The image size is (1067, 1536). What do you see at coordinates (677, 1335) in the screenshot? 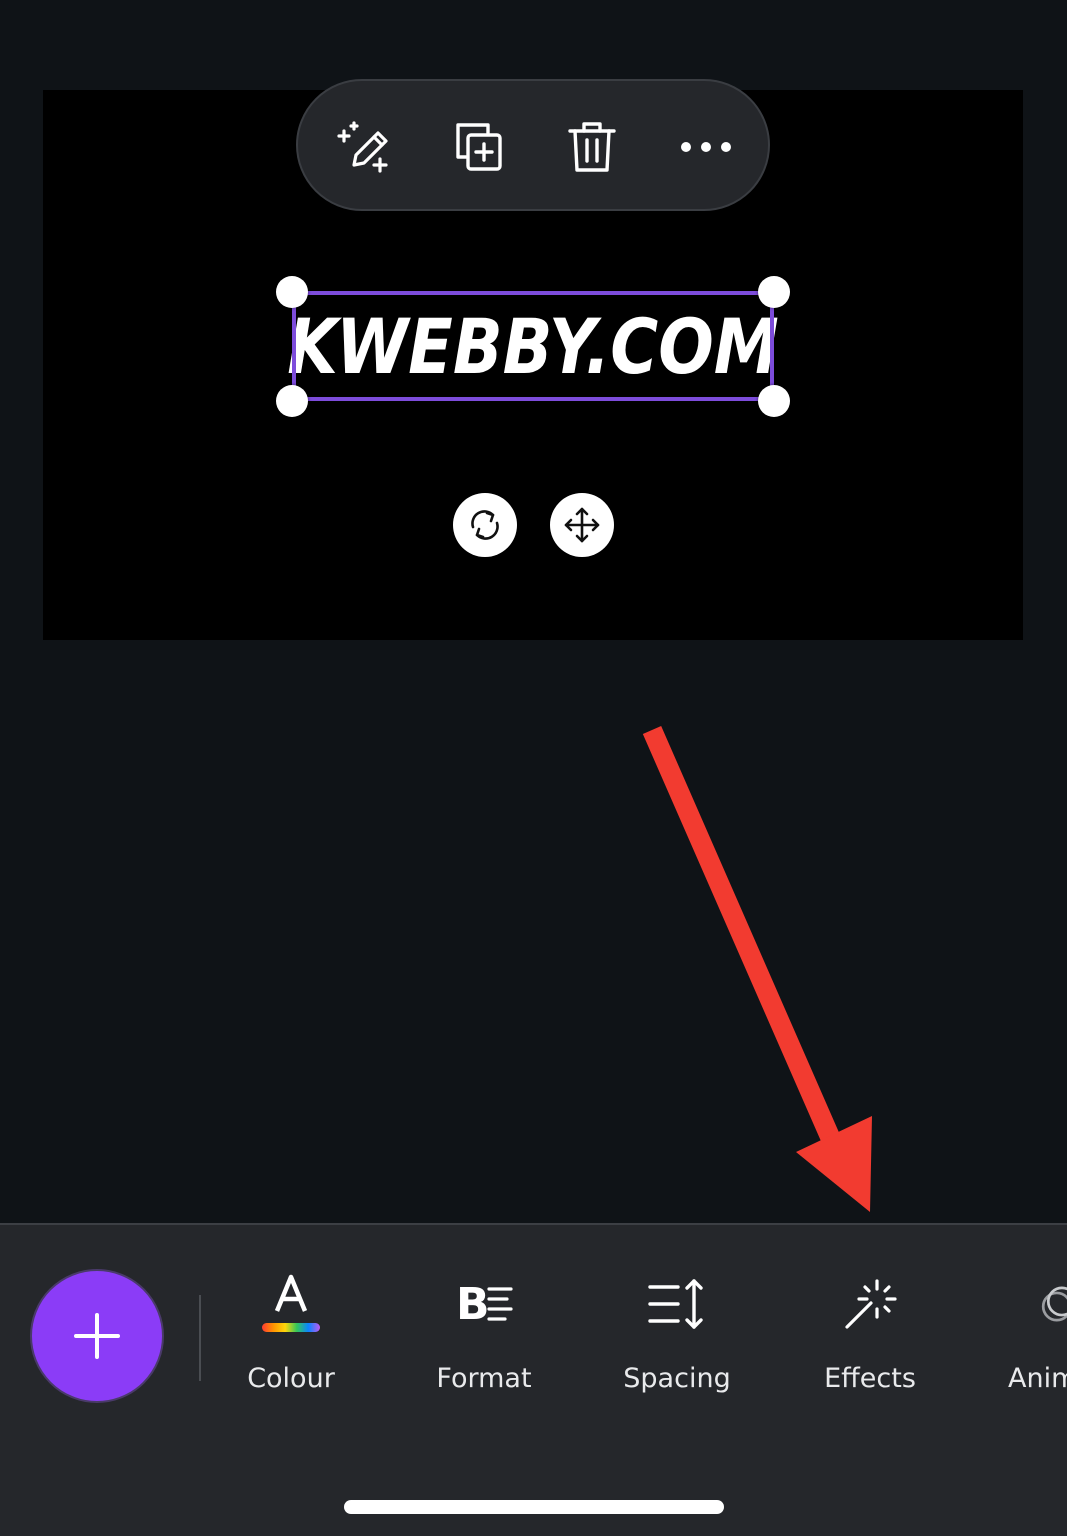
I see `tool-spacing: Spacing` at bounding box center [677, 1335].